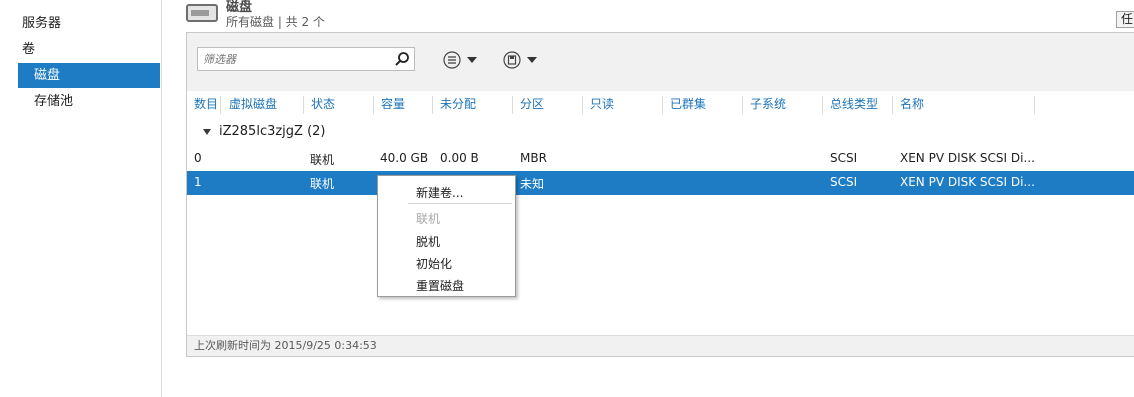 The width and height of the screenshot is (1134, 397). I want to click on filter-box, so click(306, 59).